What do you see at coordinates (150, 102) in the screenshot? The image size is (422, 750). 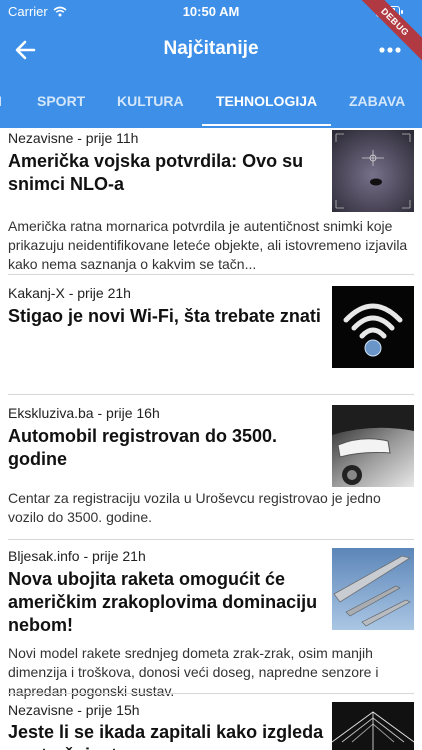 I see `tab-kultura: KULTURA` at bounding box center [150, 102].